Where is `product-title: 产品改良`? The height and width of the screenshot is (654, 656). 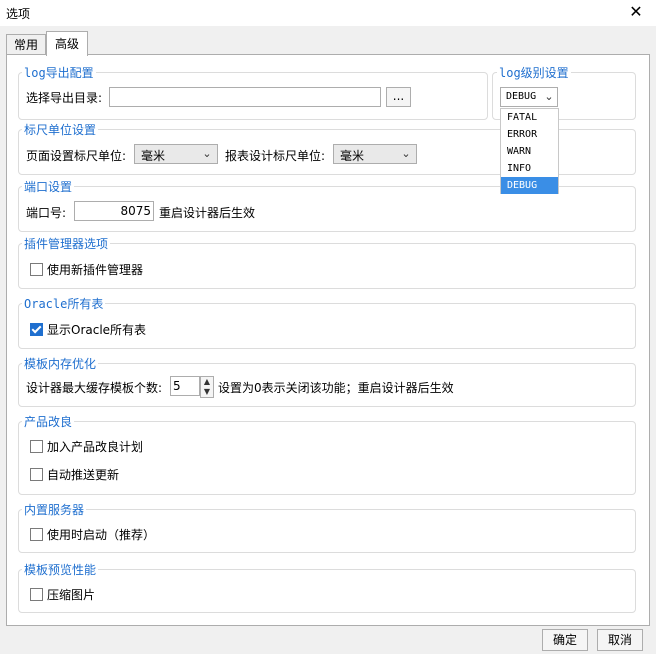 product-title: 产品改良 is located at coordinates (48, 421).